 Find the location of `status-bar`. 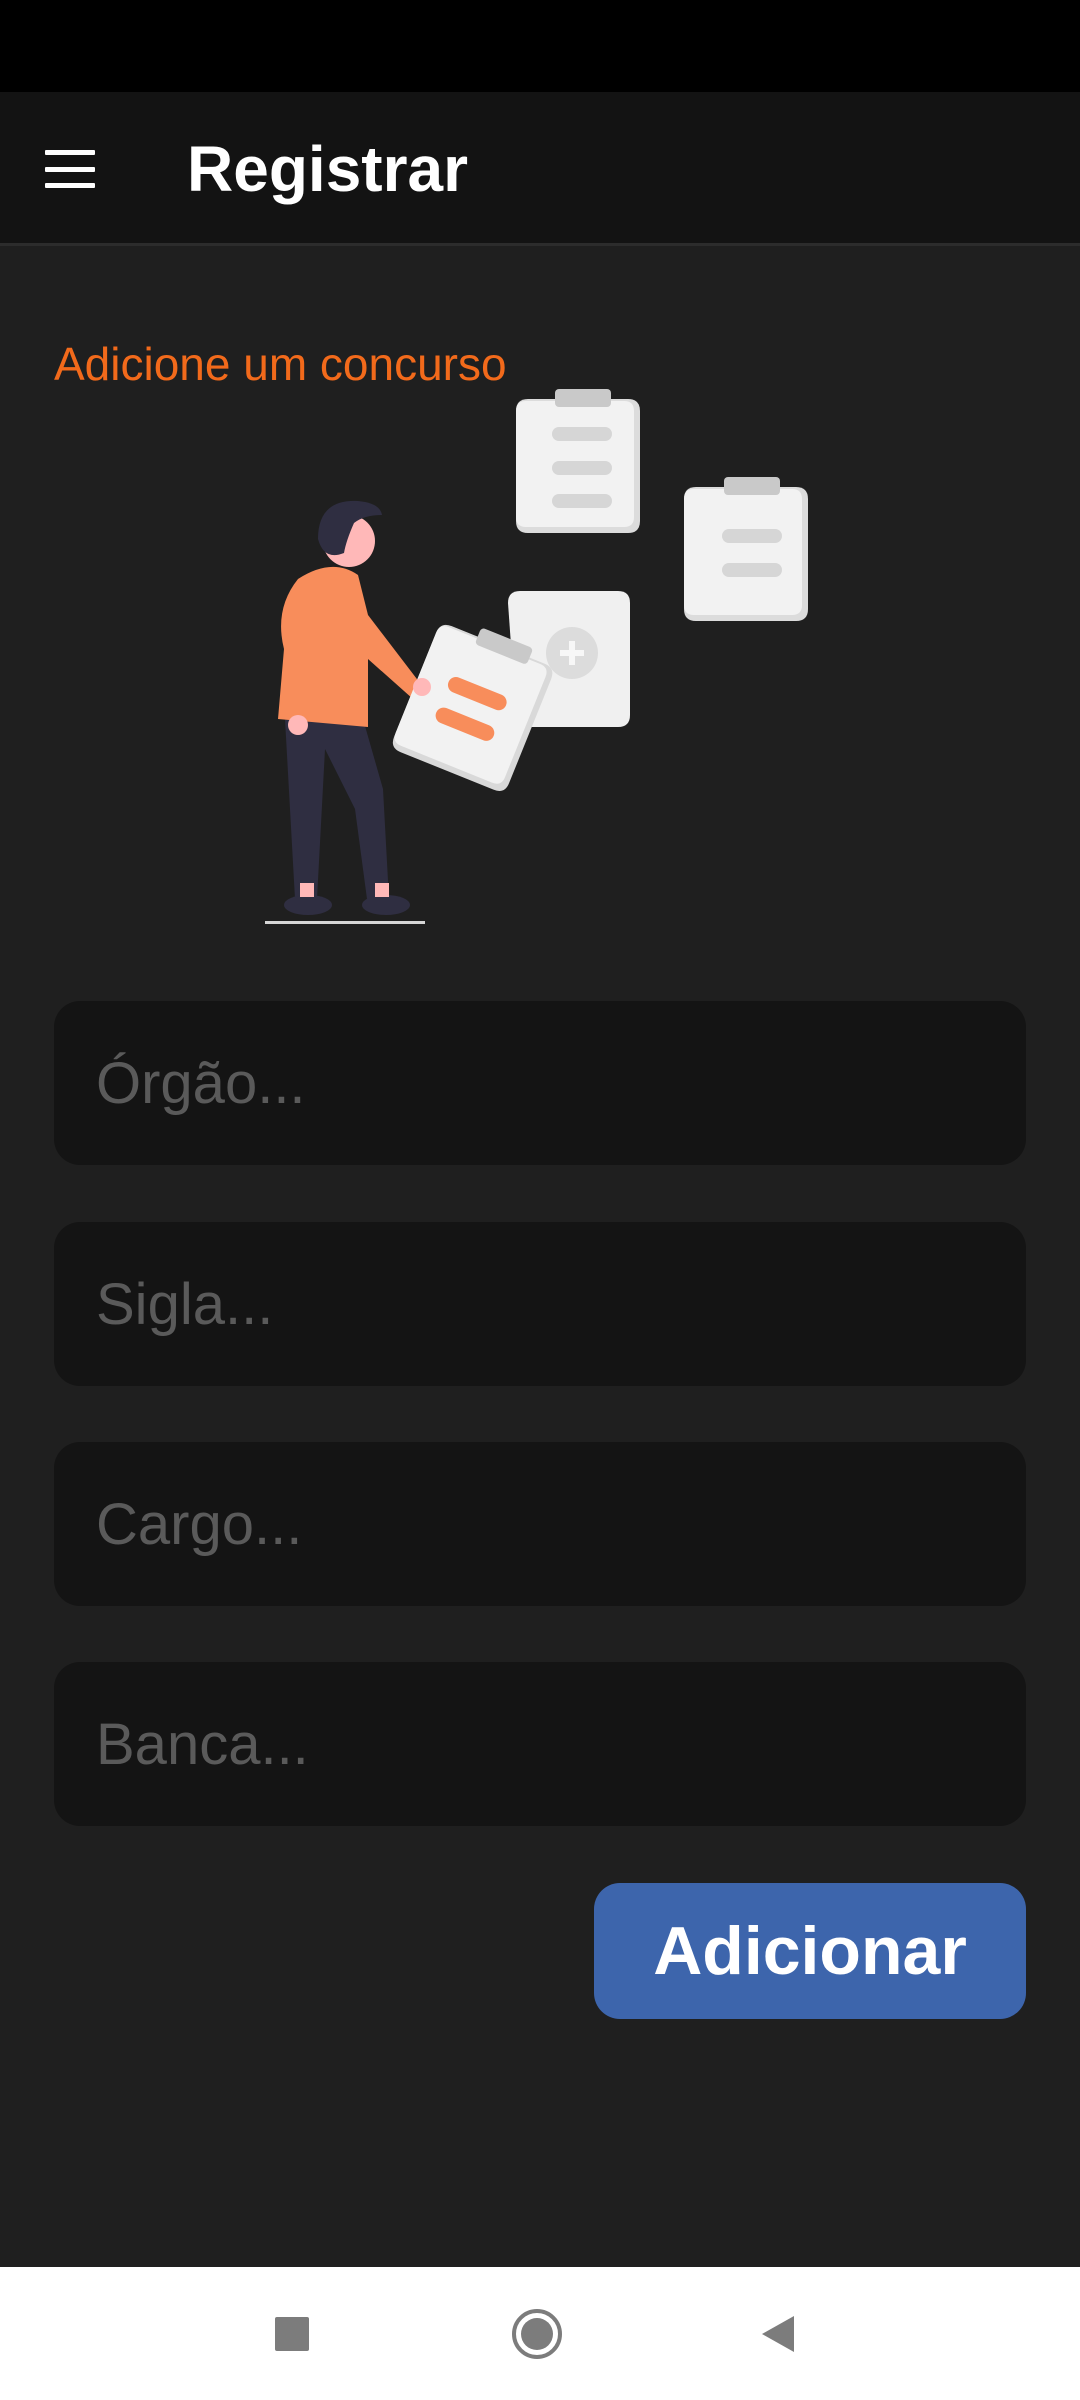

status-bar is located at coordinates (540, 46).